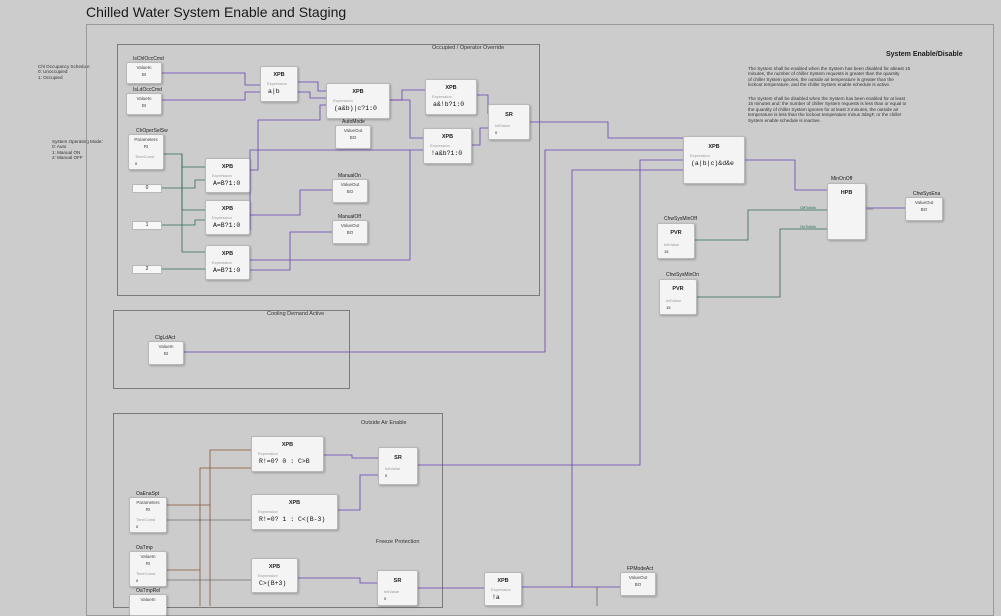  What do you see at coordinates (148, 569) in the screenshot?
I see `block-oatmp: ValueIn RI TimeConst 0` at bounding box center [148, 569].